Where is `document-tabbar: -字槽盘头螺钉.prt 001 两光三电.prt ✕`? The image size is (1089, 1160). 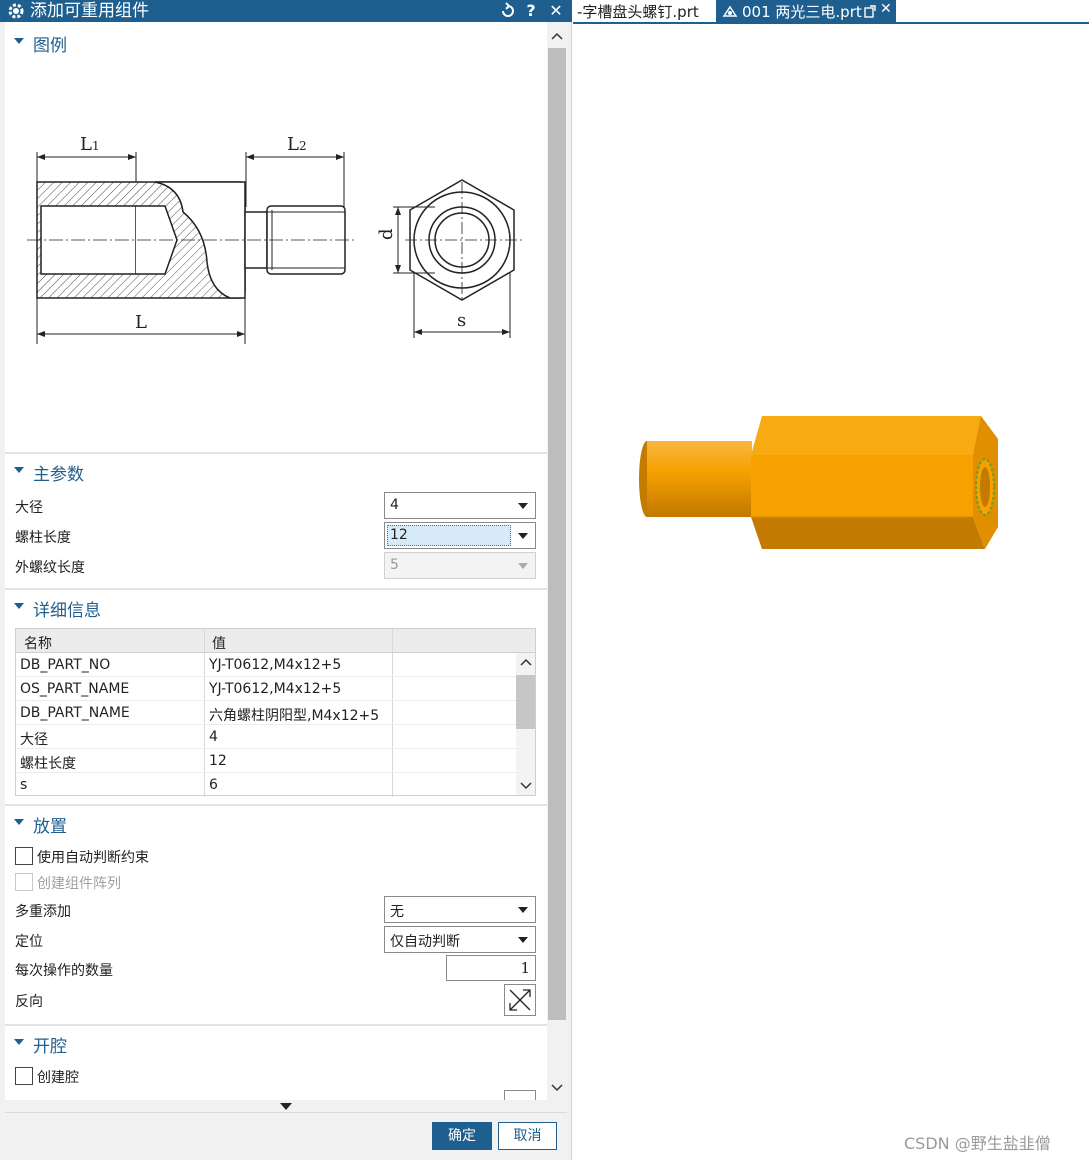
document-tabbar: -字槽盘头螺钉.prt 001 两光三电.prt ✕ is located at coordinates (831, 12).